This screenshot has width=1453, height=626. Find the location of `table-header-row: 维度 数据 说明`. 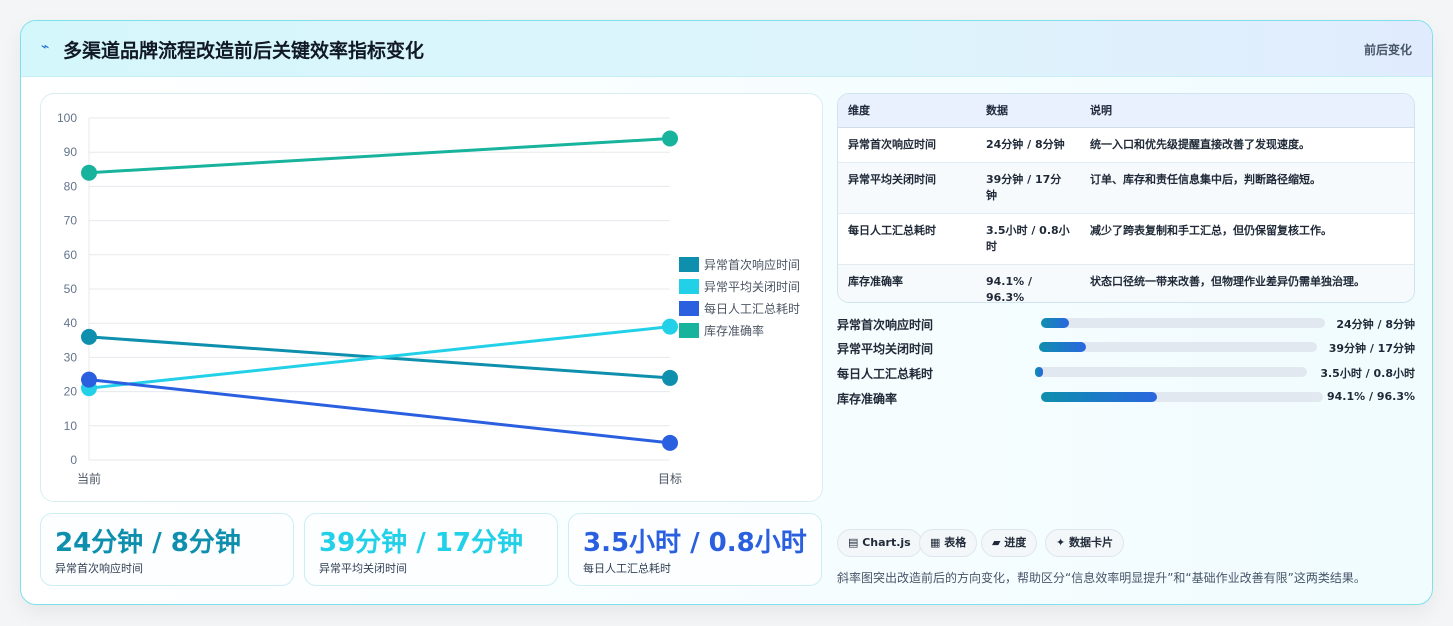

table-header-row: 维度 数据 说明 is located at coordinates (1126, 111).